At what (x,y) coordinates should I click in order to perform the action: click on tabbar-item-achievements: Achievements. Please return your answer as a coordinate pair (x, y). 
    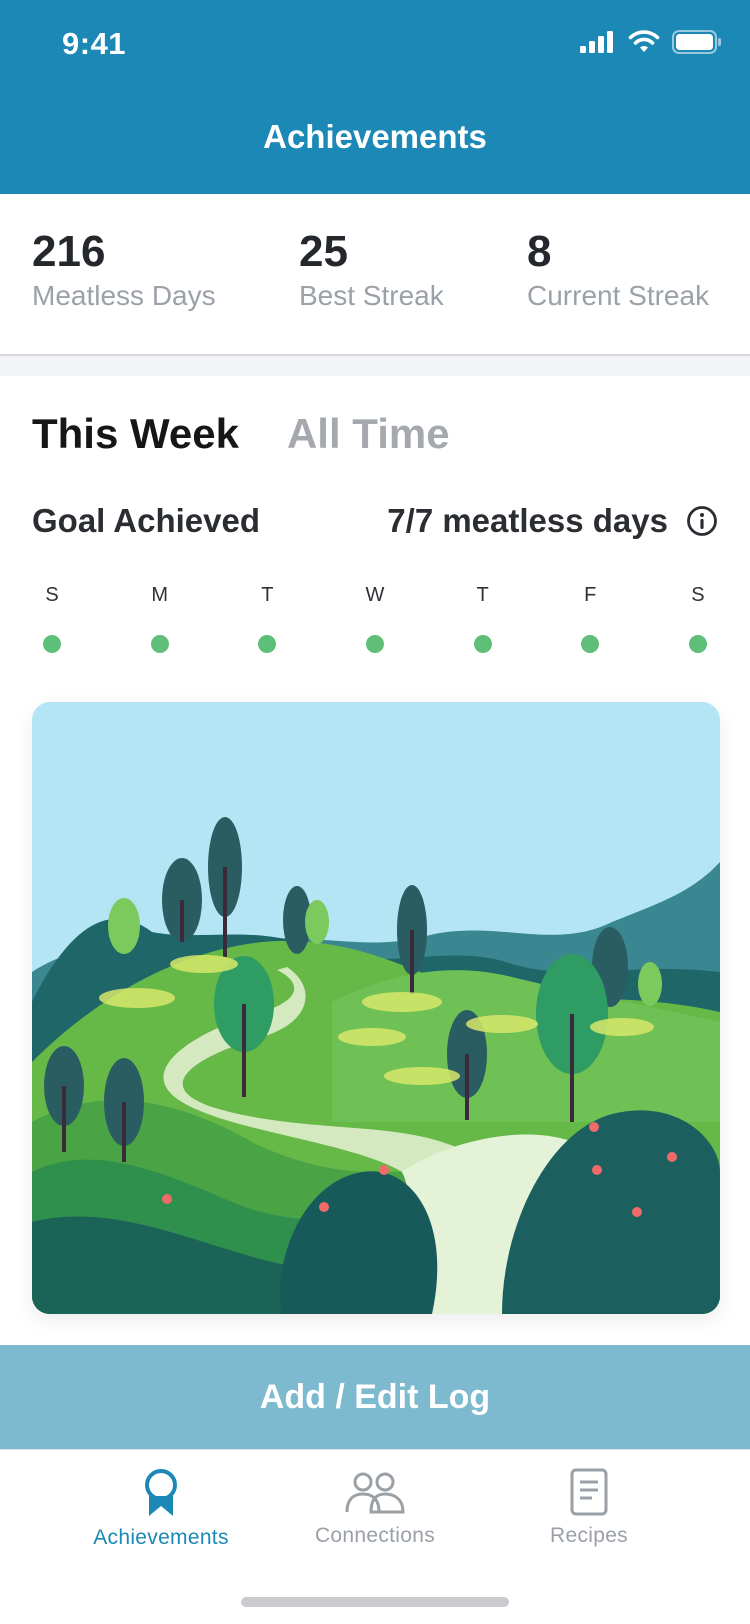
    Looking at the image, I should click on (161, 1509).